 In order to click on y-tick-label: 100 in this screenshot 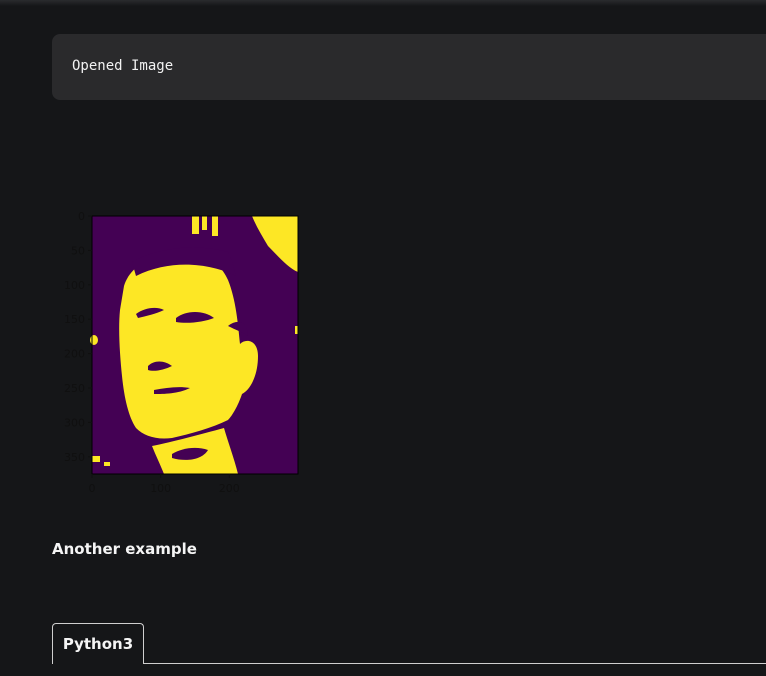, I will do `click(74, 285)`.